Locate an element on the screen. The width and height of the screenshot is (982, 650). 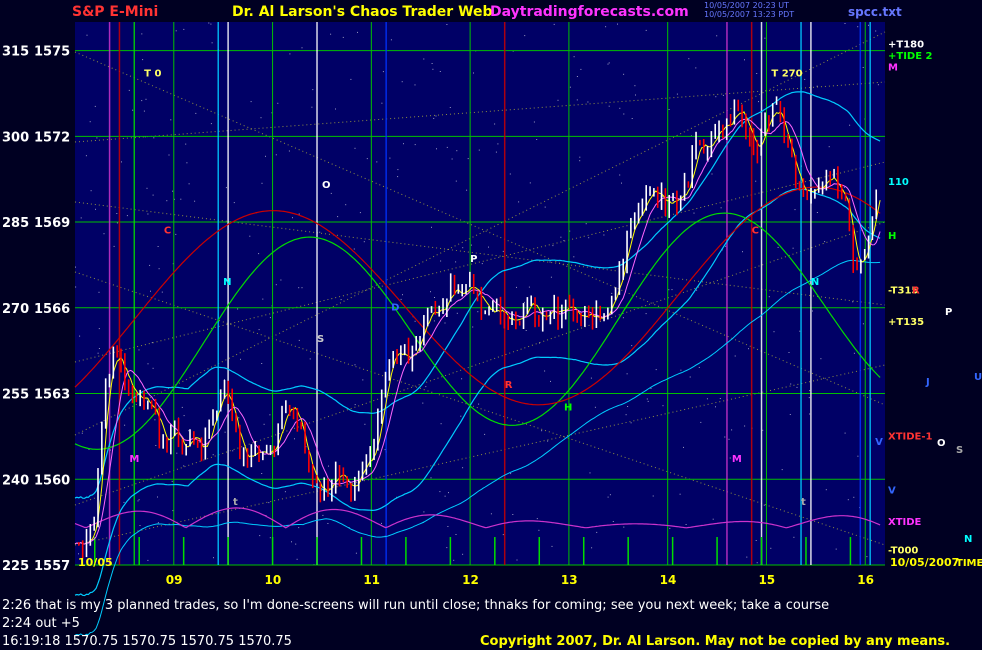
y-tick-label-left: 300 is located at coordinates (15, 137).